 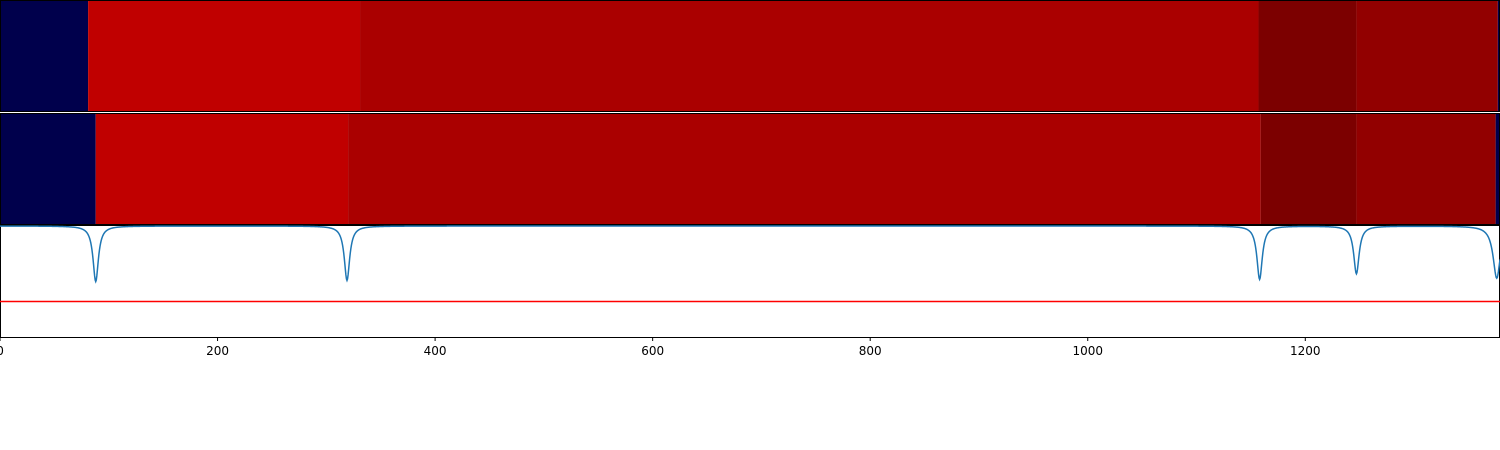 What do you see at coordinates (435, 351) in the screenshot?
I see `x-tick-label: 400` at bounding box center [435, 351].